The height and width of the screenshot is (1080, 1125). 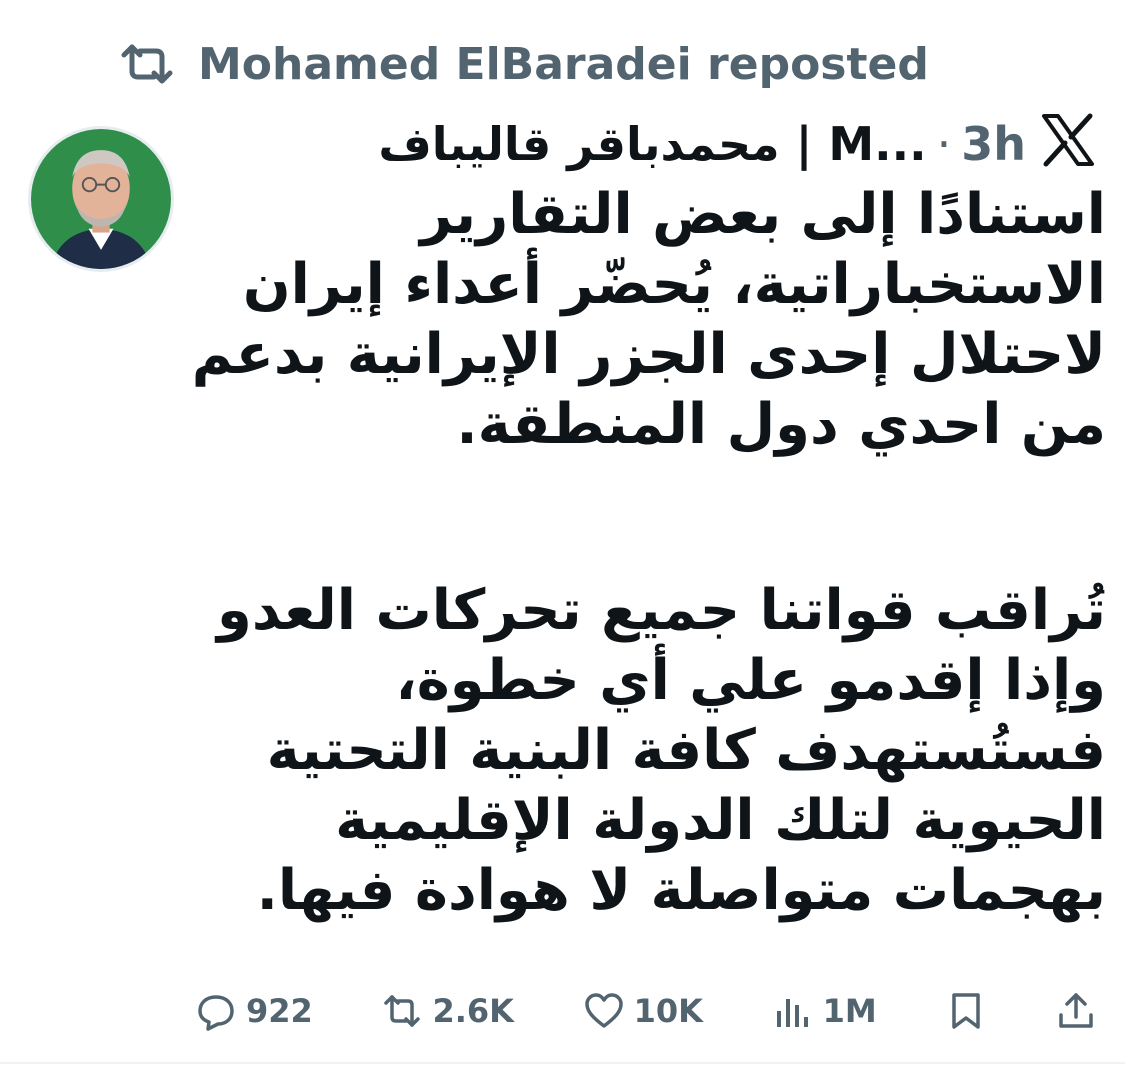 I want to click on bookmark-icon, so click(x=966, y=1011).